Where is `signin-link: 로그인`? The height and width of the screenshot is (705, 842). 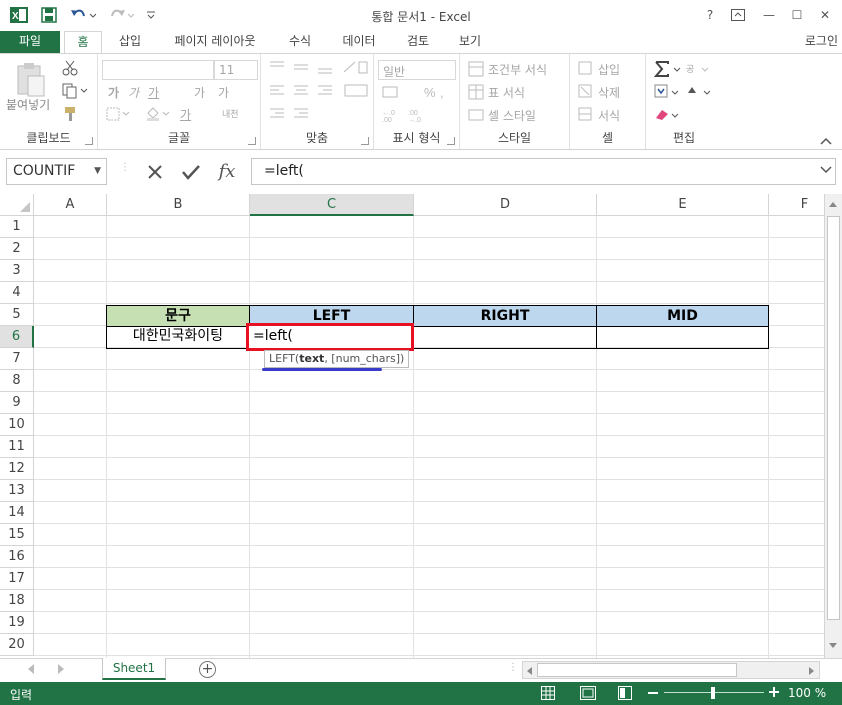
signin-link: 로그인 is located at coordinates (821, 41).